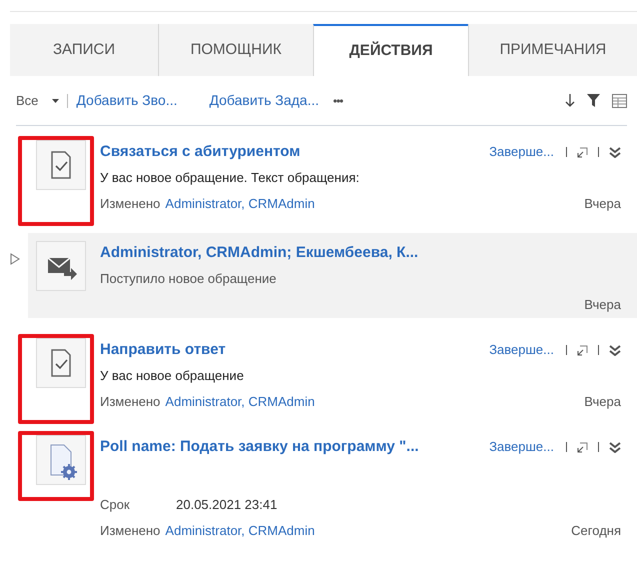 Image resolution: width=637 pixels, height=582 pixels. Describe the element at coordinates (570, 100) in the screenshot. I see `sort-icon` at that location.